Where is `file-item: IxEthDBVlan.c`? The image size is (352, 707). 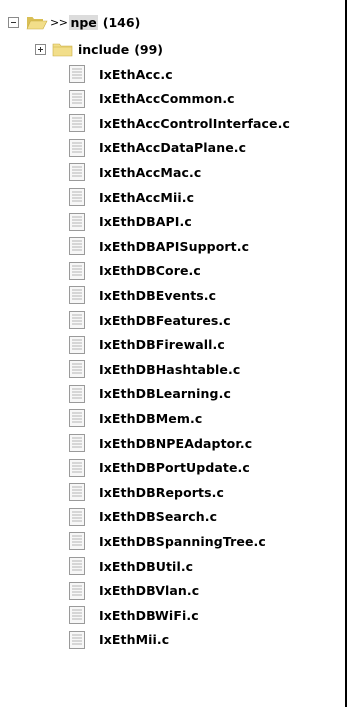 file-item: IxEthDBVlan.c is located at coordinates (134, 591).